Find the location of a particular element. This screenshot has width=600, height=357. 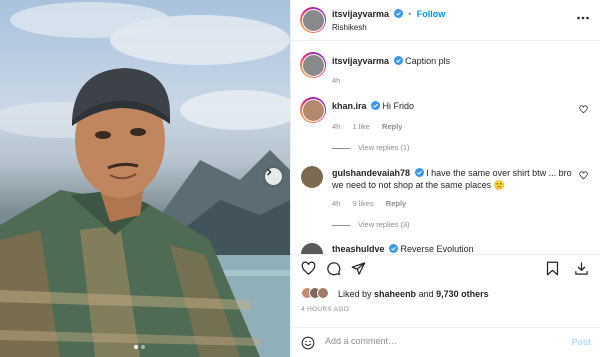

comment-username: theashuldve is located at coordinates (358, 249).